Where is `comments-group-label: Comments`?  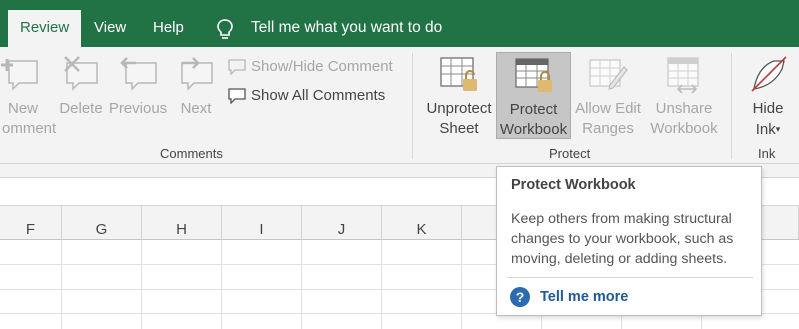 comments-group-label: Comments is located at coordinates (191, 153).